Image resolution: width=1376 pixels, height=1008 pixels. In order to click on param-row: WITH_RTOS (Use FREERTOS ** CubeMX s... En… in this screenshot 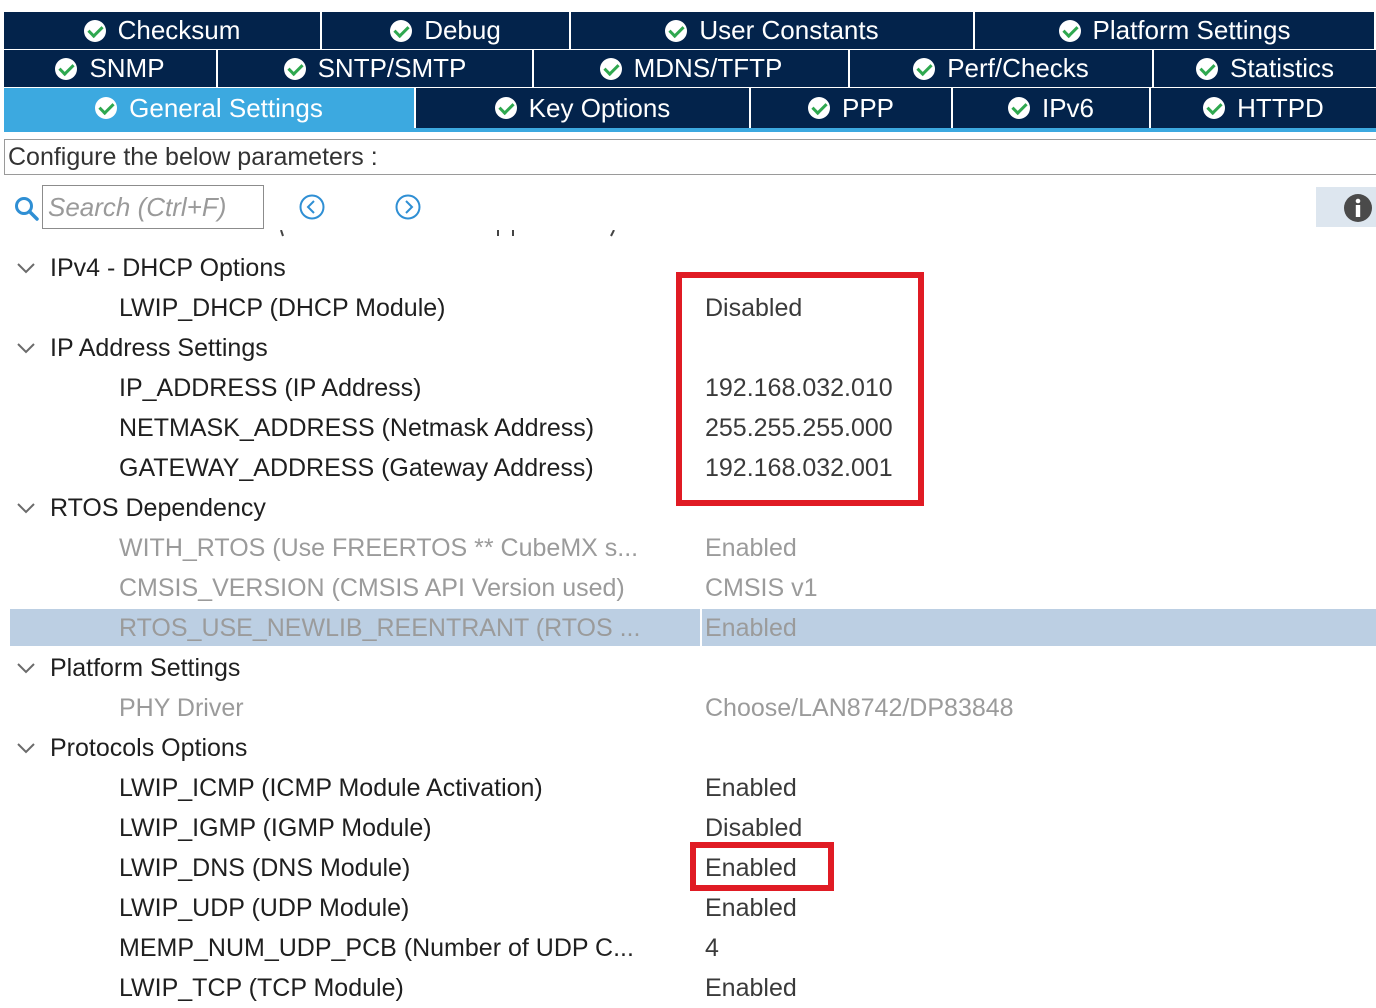, I will do `click(688, 548)`.